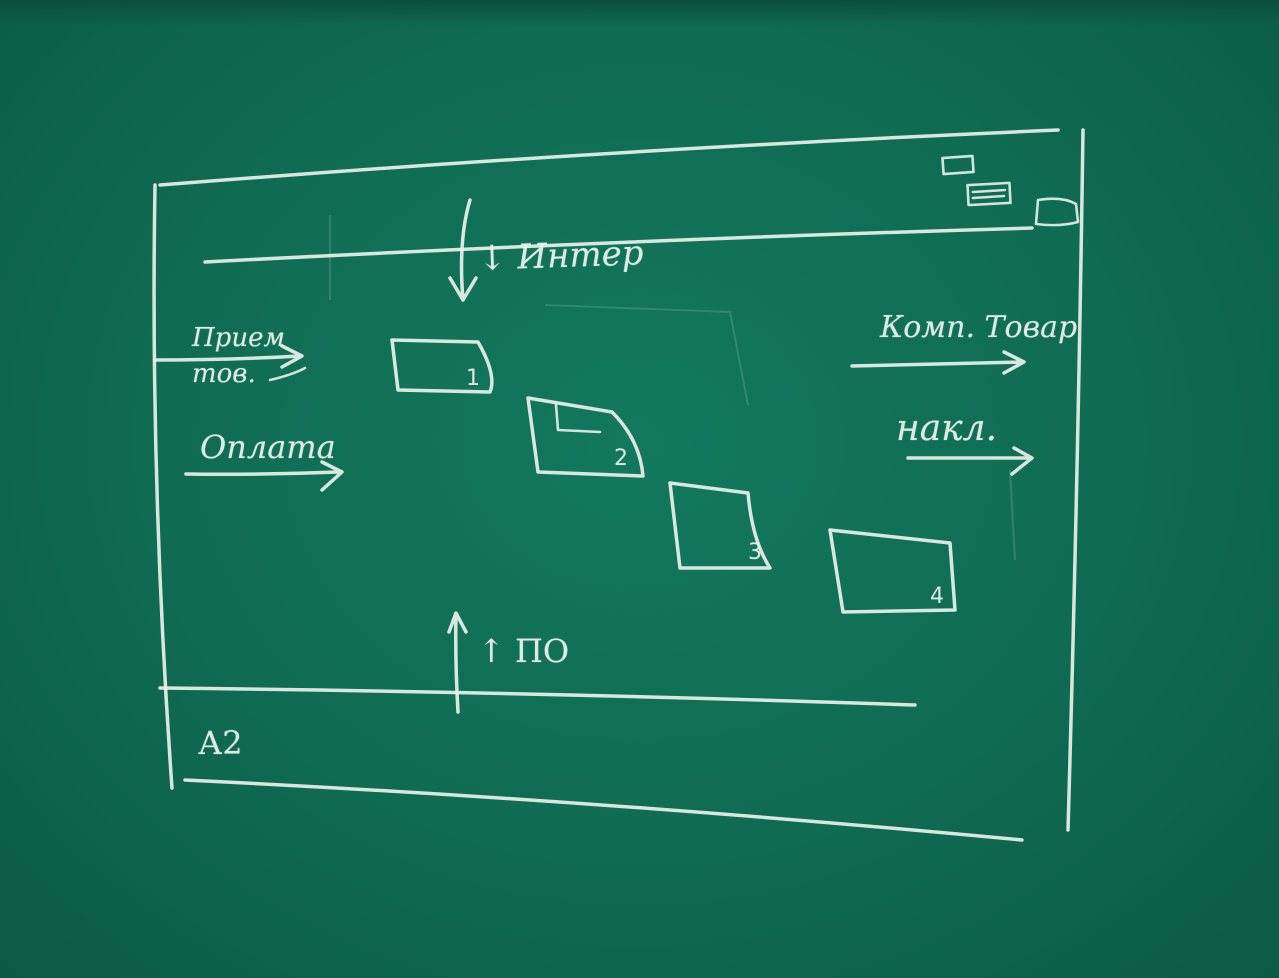 The image size is (1279, 978). What do you see at coordinates (457, 662) in the screenshot?
I see `po-arrow` at bounding box center [457, 662].